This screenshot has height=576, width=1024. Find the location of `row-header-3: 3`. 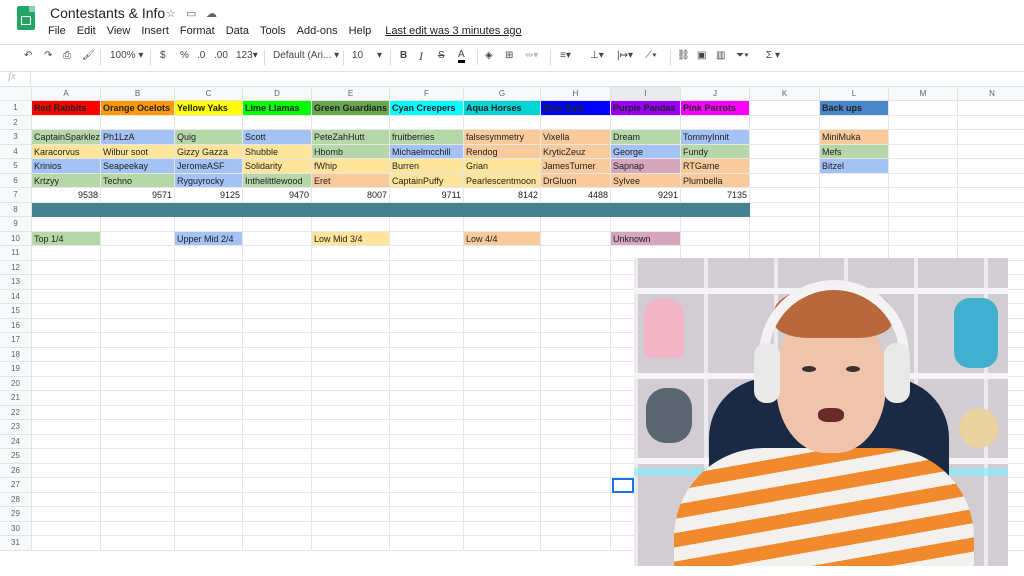

row-header-3: 3 is located at coordinates (16, 137).